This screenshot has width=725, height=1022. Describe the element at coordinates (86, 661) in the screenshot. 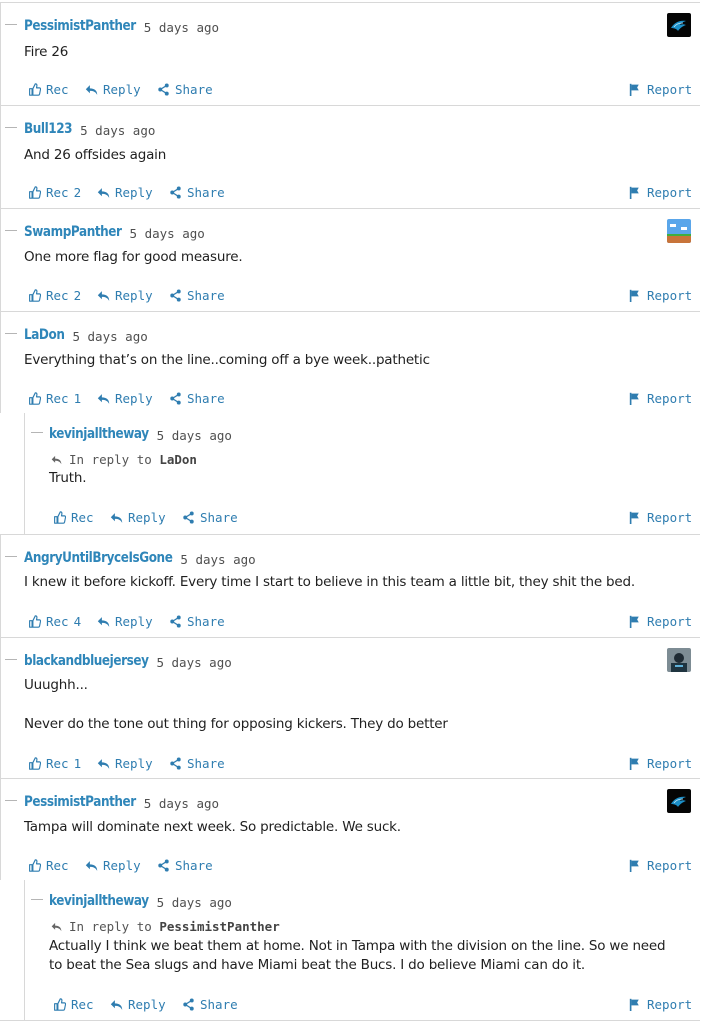

I see `username-link: blackandbluejersey` at that location.